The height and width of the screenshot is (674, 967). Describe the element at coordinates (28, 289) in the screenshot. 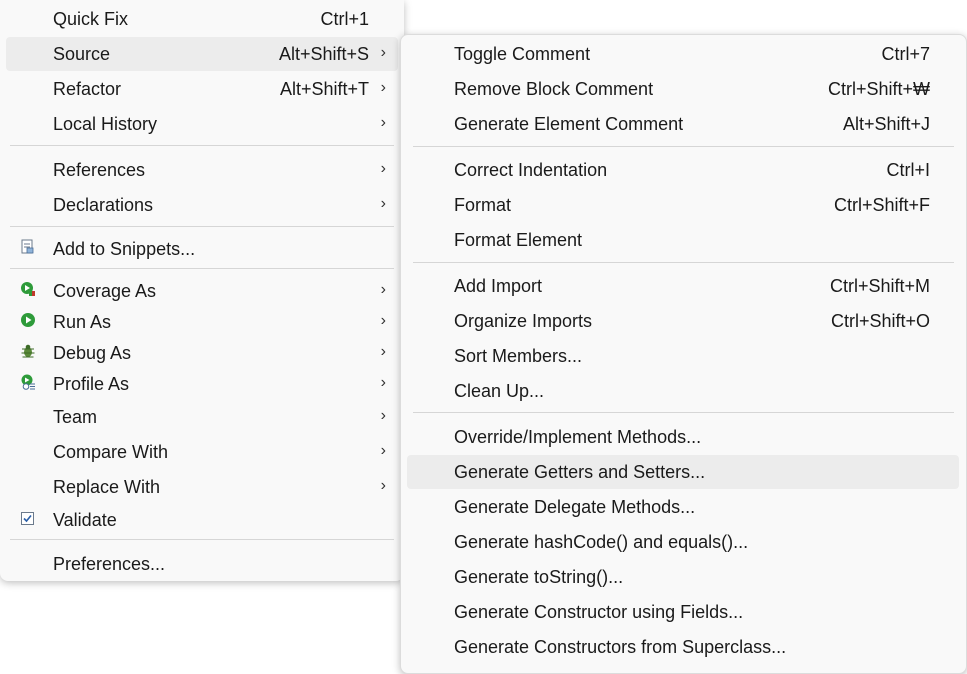

I see `coverage-icon` at that location.